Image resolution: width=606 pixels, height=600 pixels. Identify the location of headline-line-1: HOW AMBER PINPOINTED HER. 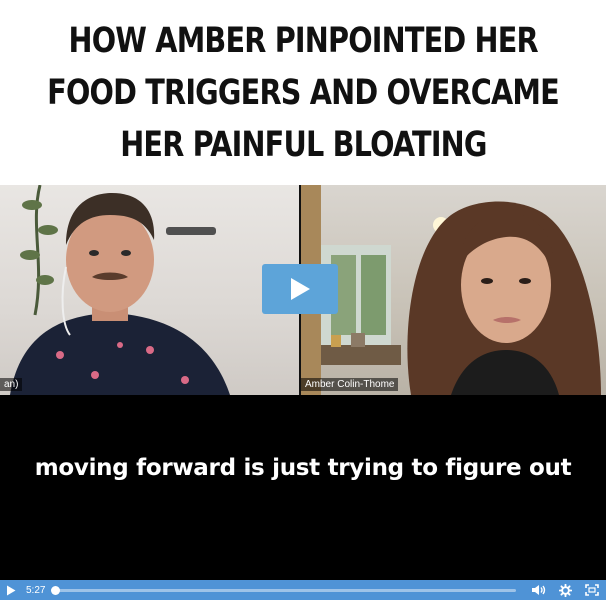
(303, 40).